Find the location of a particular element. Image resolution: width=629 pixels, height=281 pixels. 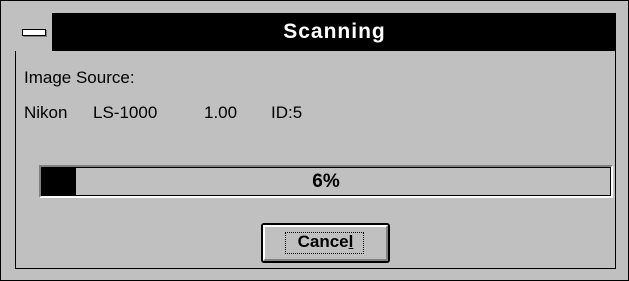

system-menu-icon is located at coordinates (34, 32).